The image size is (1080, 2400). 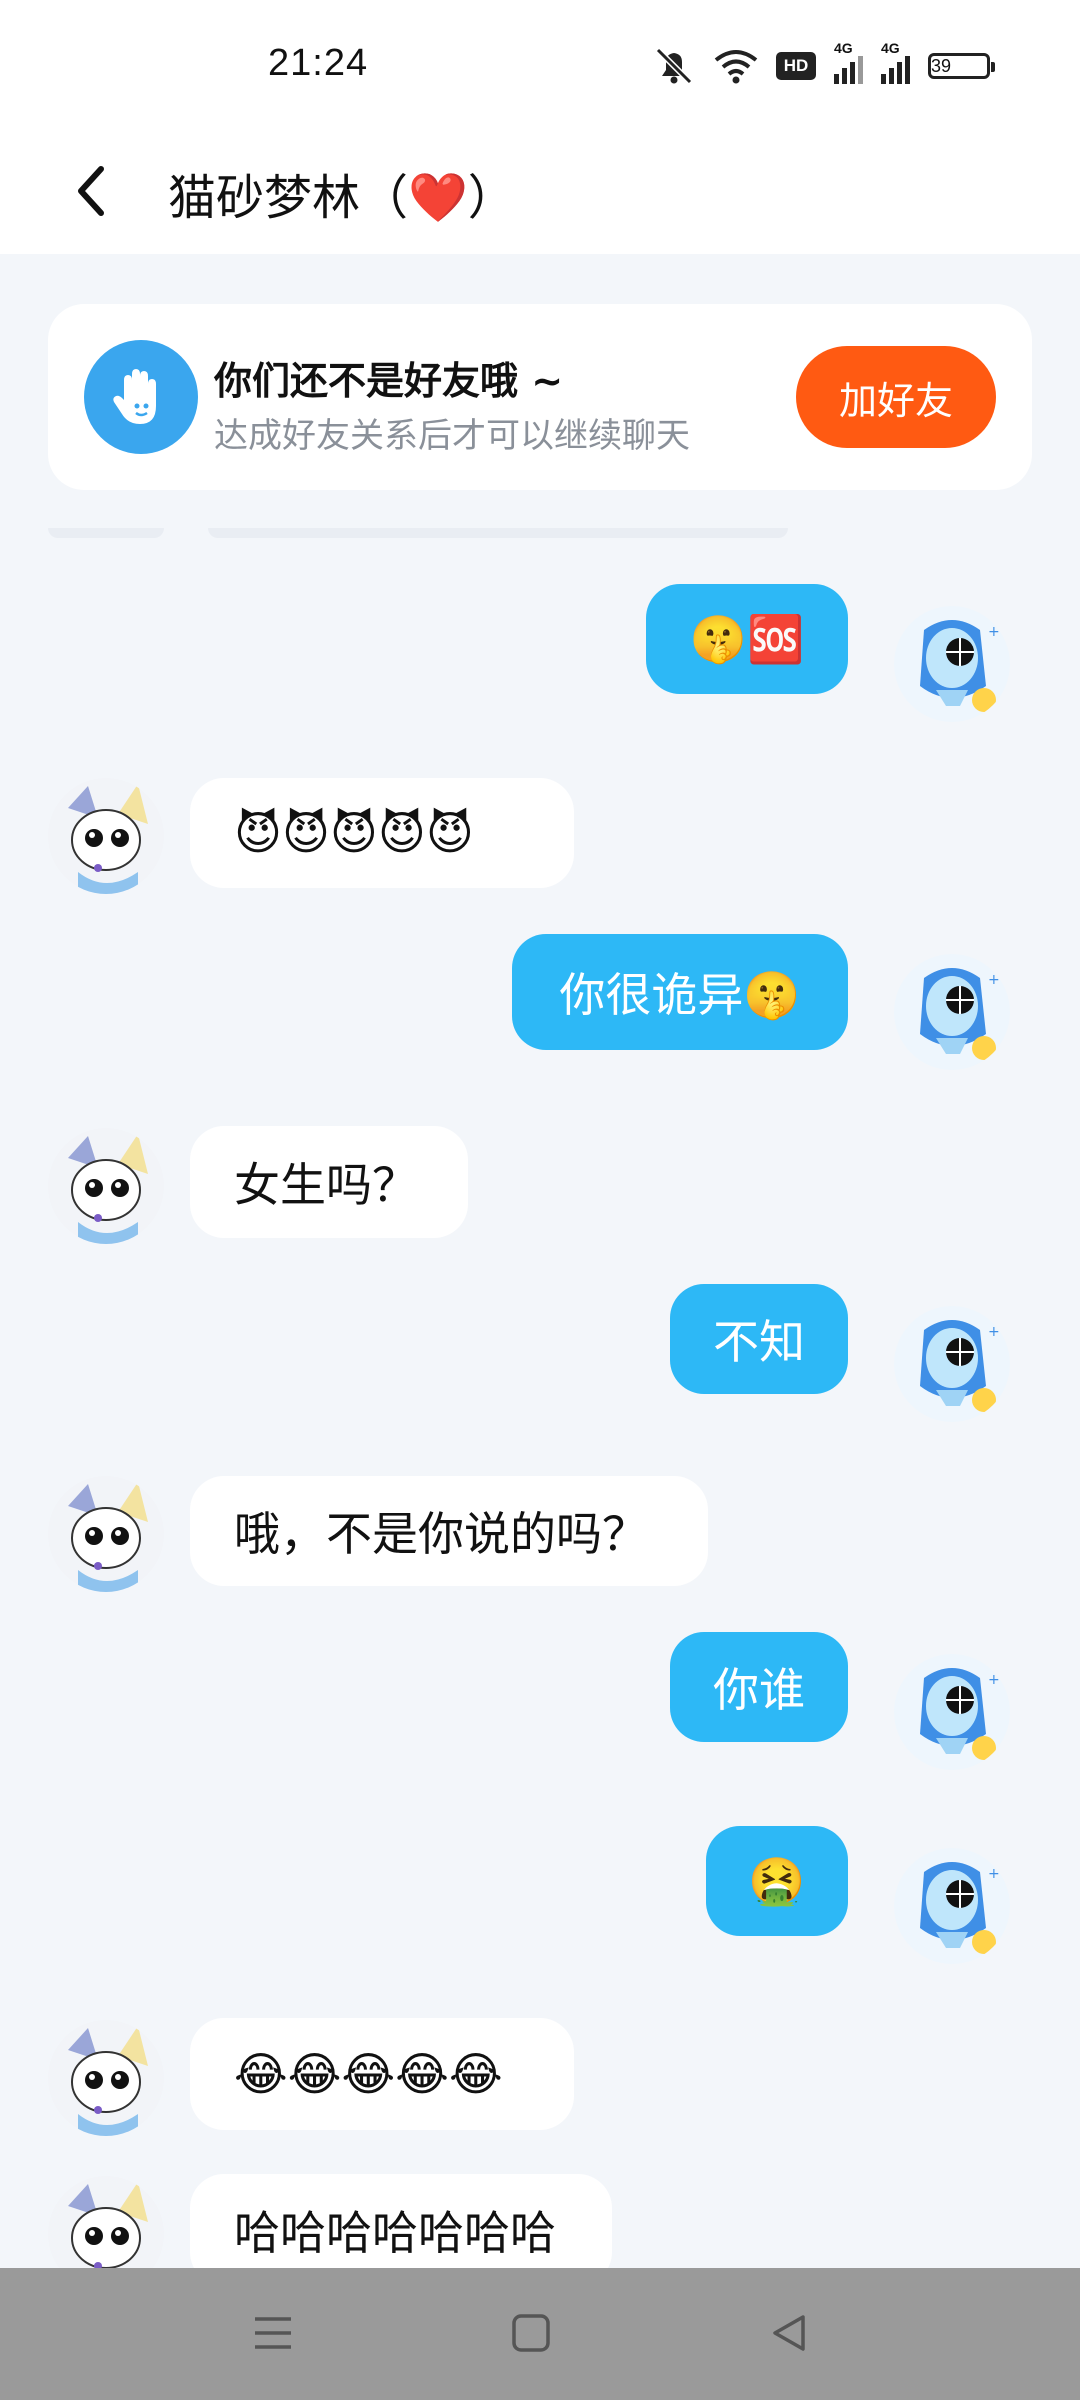 I want to click on home-square-icon, so click(x=531, y=2333).